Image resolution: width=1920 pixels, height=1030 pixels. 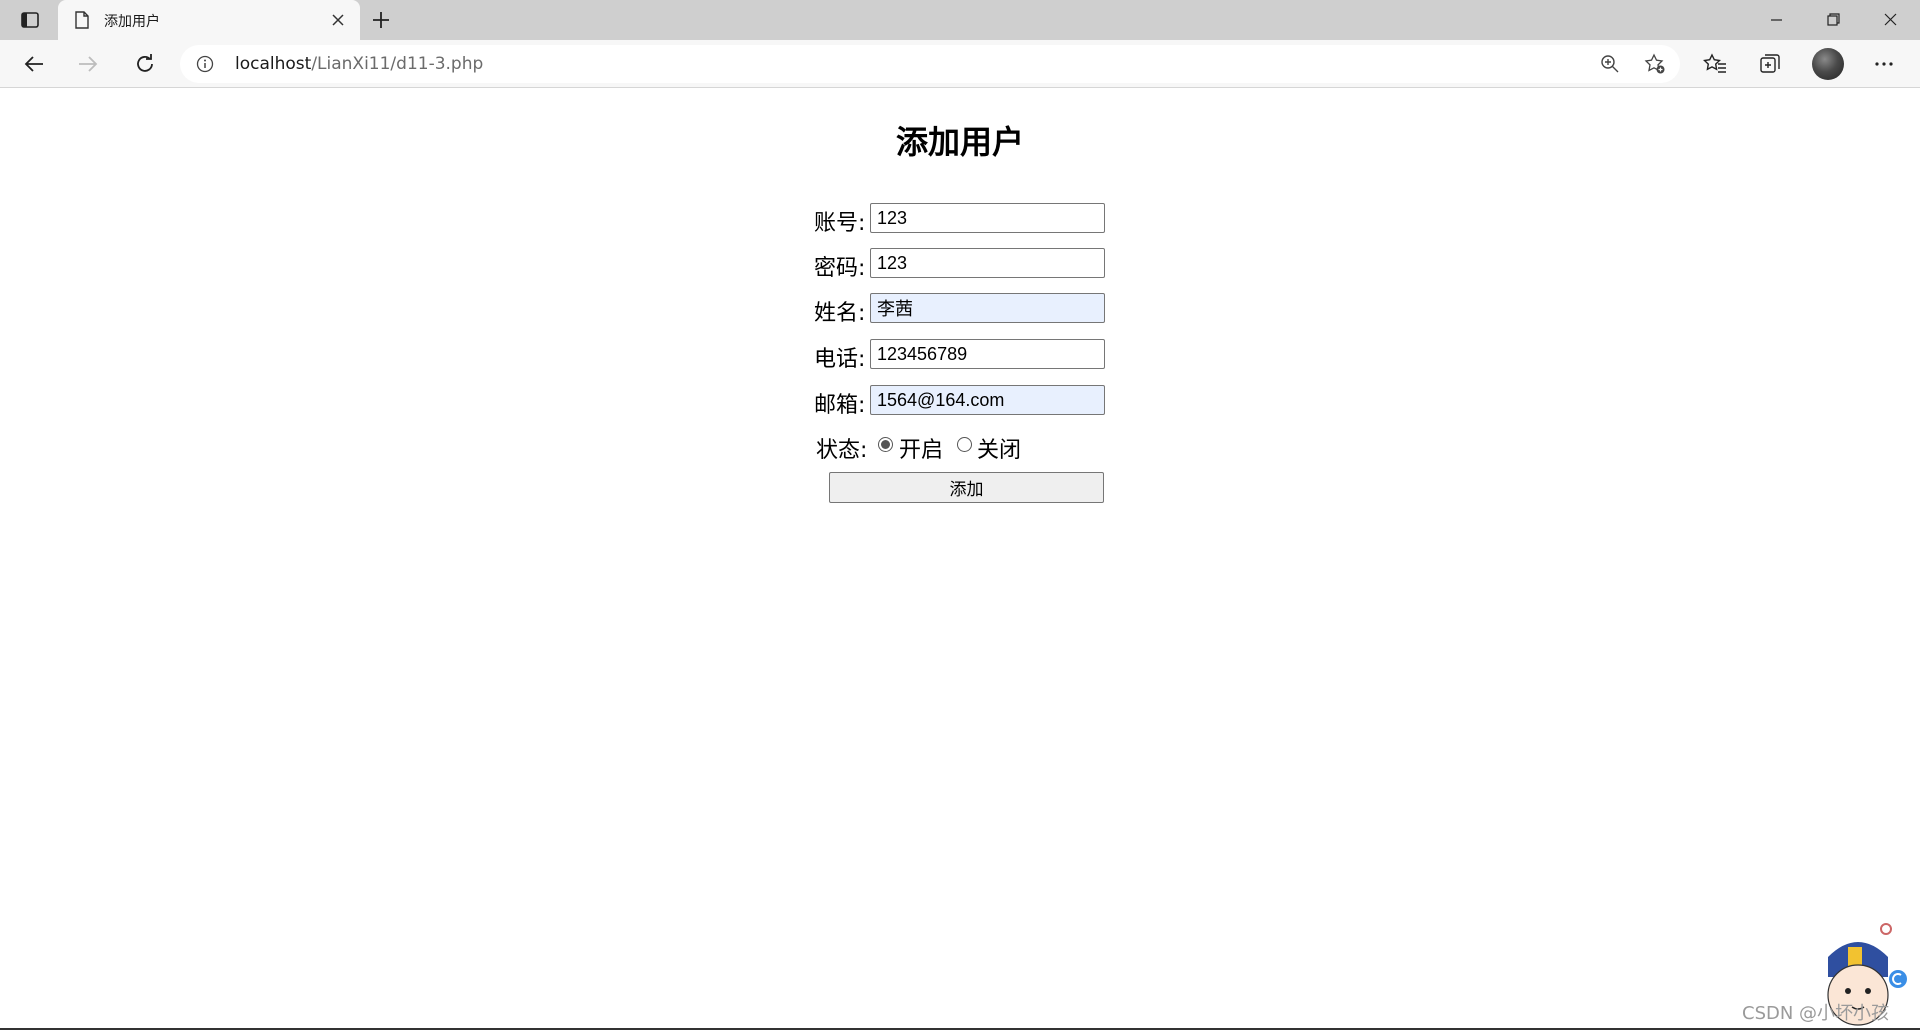 What do you see at coordinates (987, 308) in the screenshot?
I see `name-input` at bounding box center [987, 308].